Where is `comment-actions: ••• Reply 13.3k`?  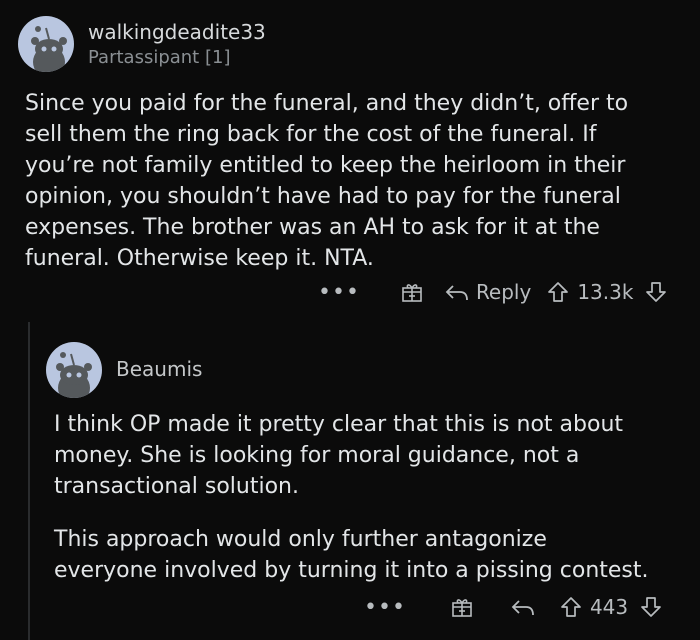 comment-actions: ••• Reply 13.3k is located at coordinates (492, 292).